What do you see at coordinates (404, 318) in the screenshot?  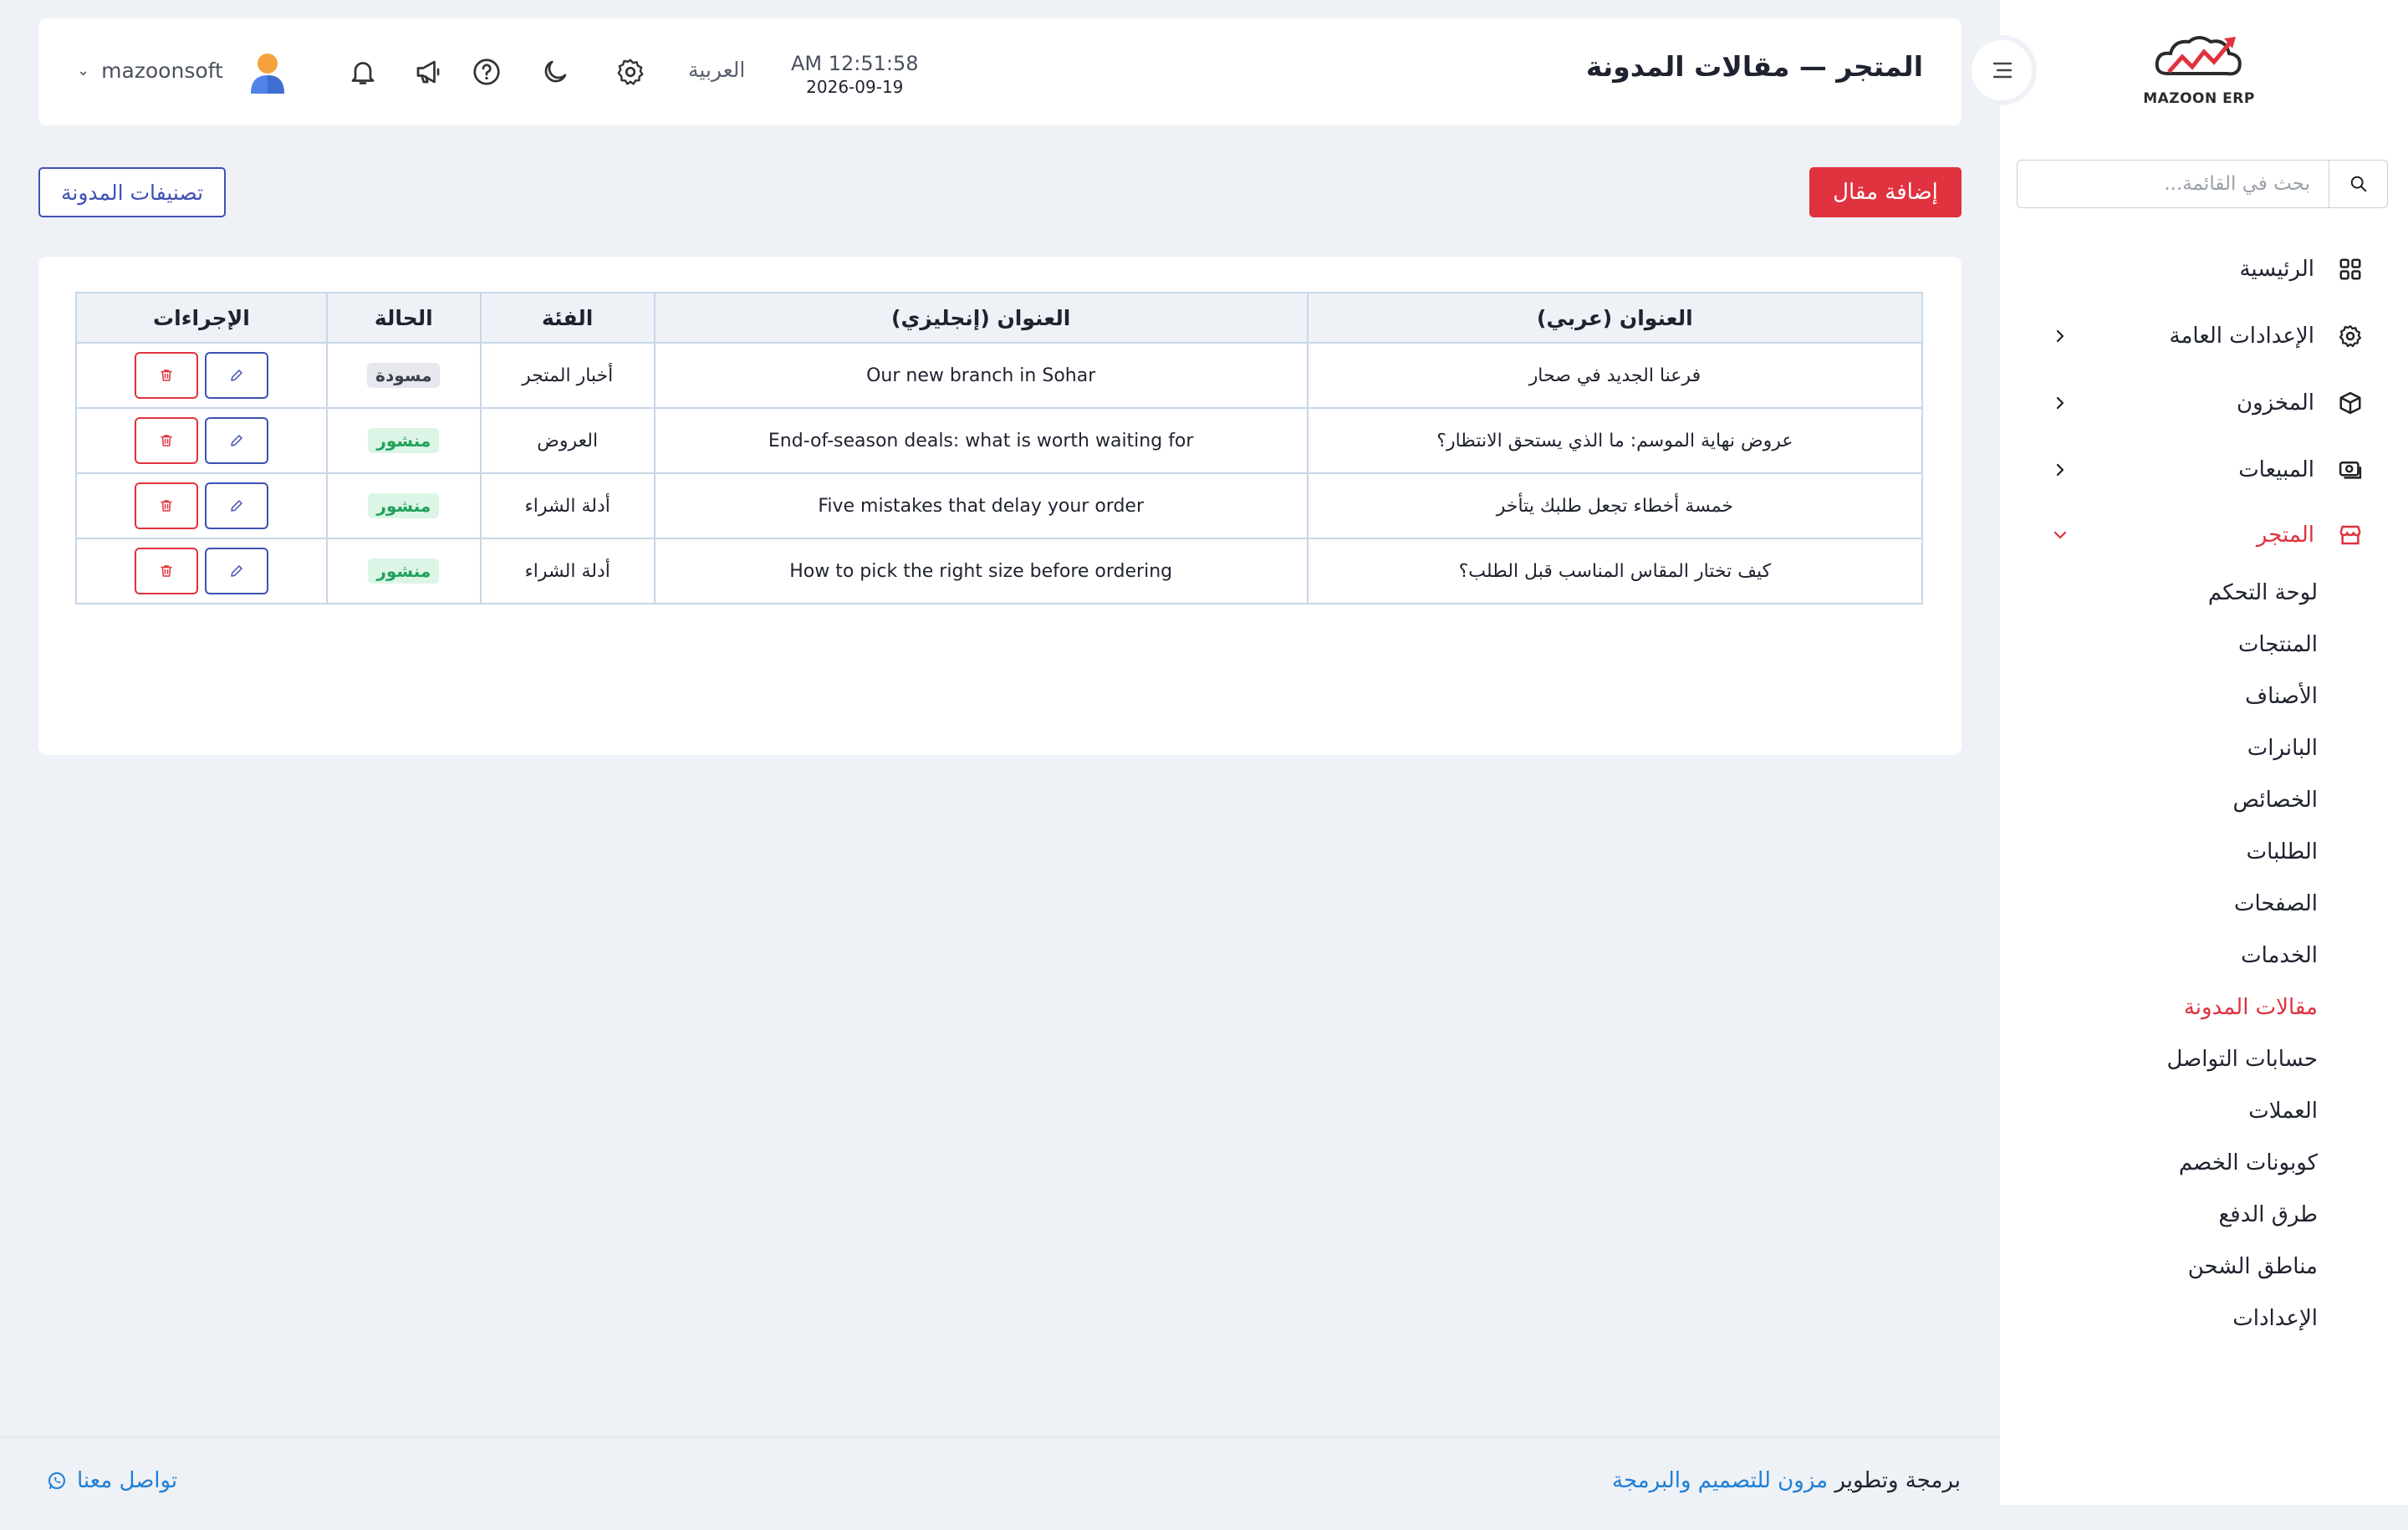 I see `column-header-status: الحالة` at bounding box center [404, 318].